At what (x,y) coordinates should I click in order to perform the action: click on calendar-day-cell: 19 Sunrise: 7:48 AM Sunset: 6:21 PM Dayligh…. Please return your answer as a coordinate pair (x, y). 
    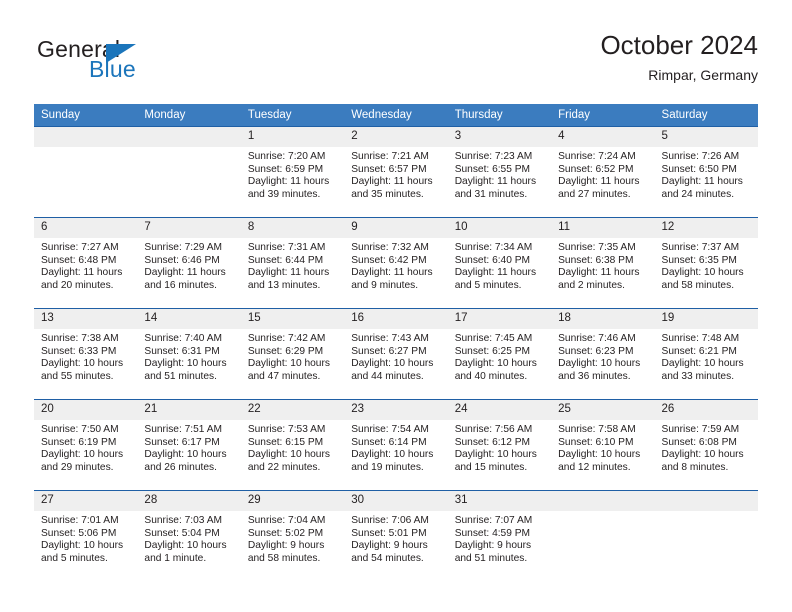
    Looking at the image, I should click on (706, 354).